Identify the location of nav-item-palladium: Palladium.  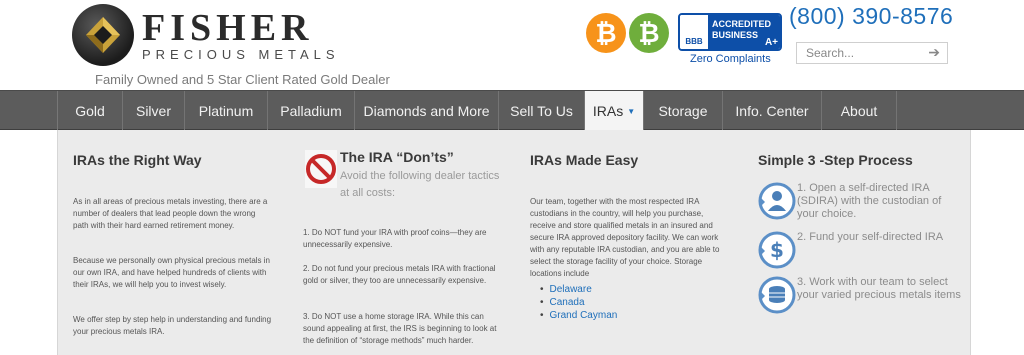
(311, 111).